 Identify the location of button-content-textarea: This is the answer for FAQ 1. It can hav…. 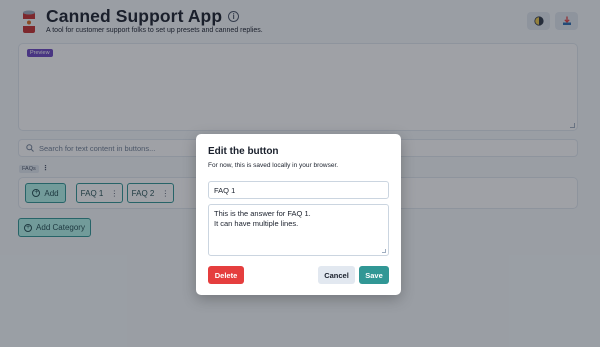
(298, 230).